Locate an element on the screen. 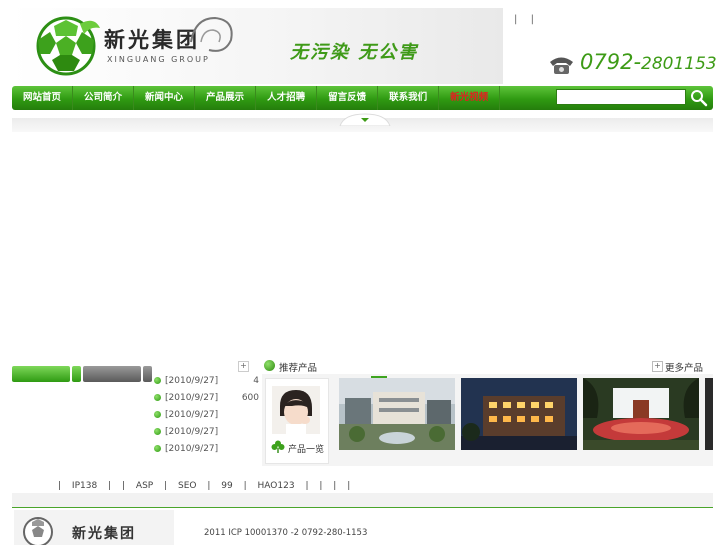  nav-item-products: 产品展示 is located at coordinates (226, 98).